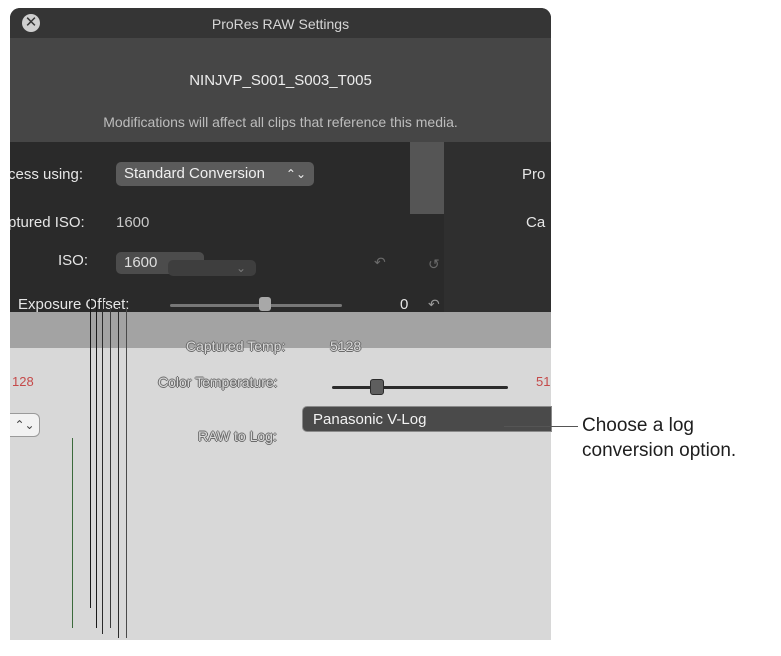  What do you see at coordinates (427, 178) in the screenshot?
I see `column-divider` at bounding box center [427, 178].